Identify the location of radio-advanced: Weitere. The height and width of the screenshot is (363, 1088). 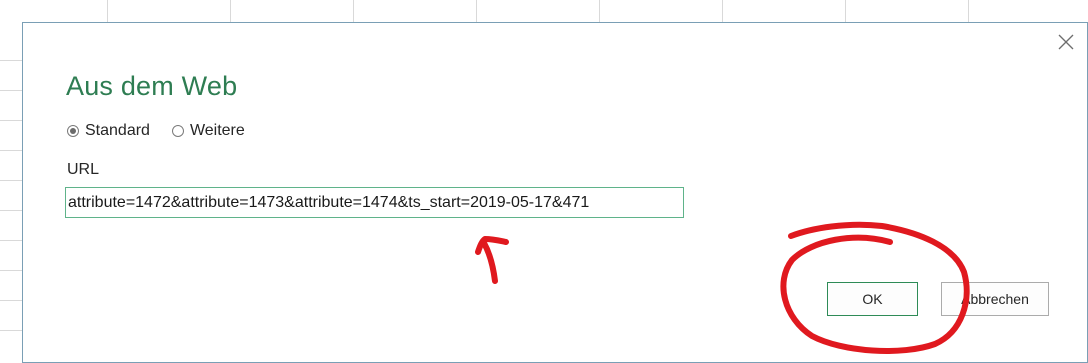
(208, 131).